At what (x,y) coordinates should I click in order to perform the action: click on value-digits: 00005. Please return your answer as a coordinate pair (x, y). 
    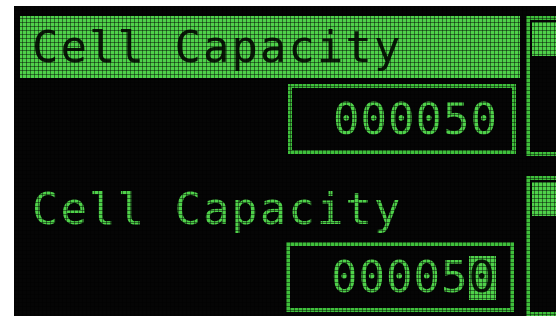
    Looking at the image, I should click on (400, 277).